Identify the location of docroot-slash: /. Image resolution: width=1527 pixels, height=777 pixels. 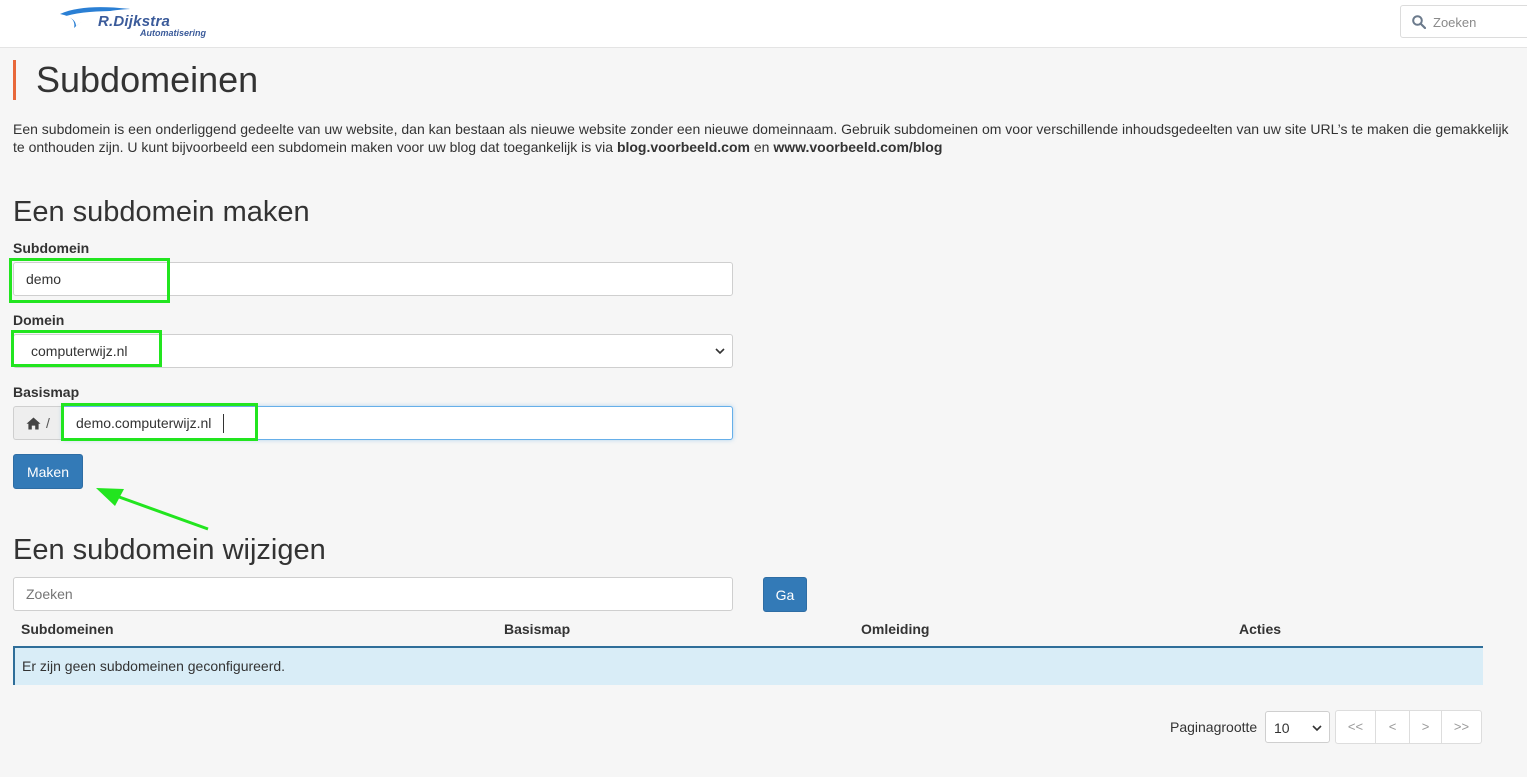
(48, 423).